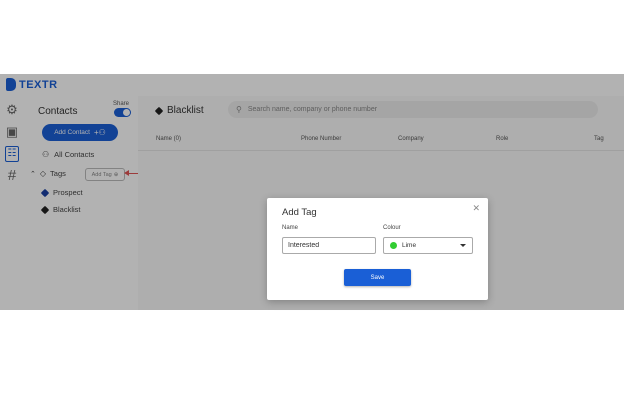  Describe the element at coordinates (392, 228) in the screenshot. I see `colour-label: Colour` at that location.